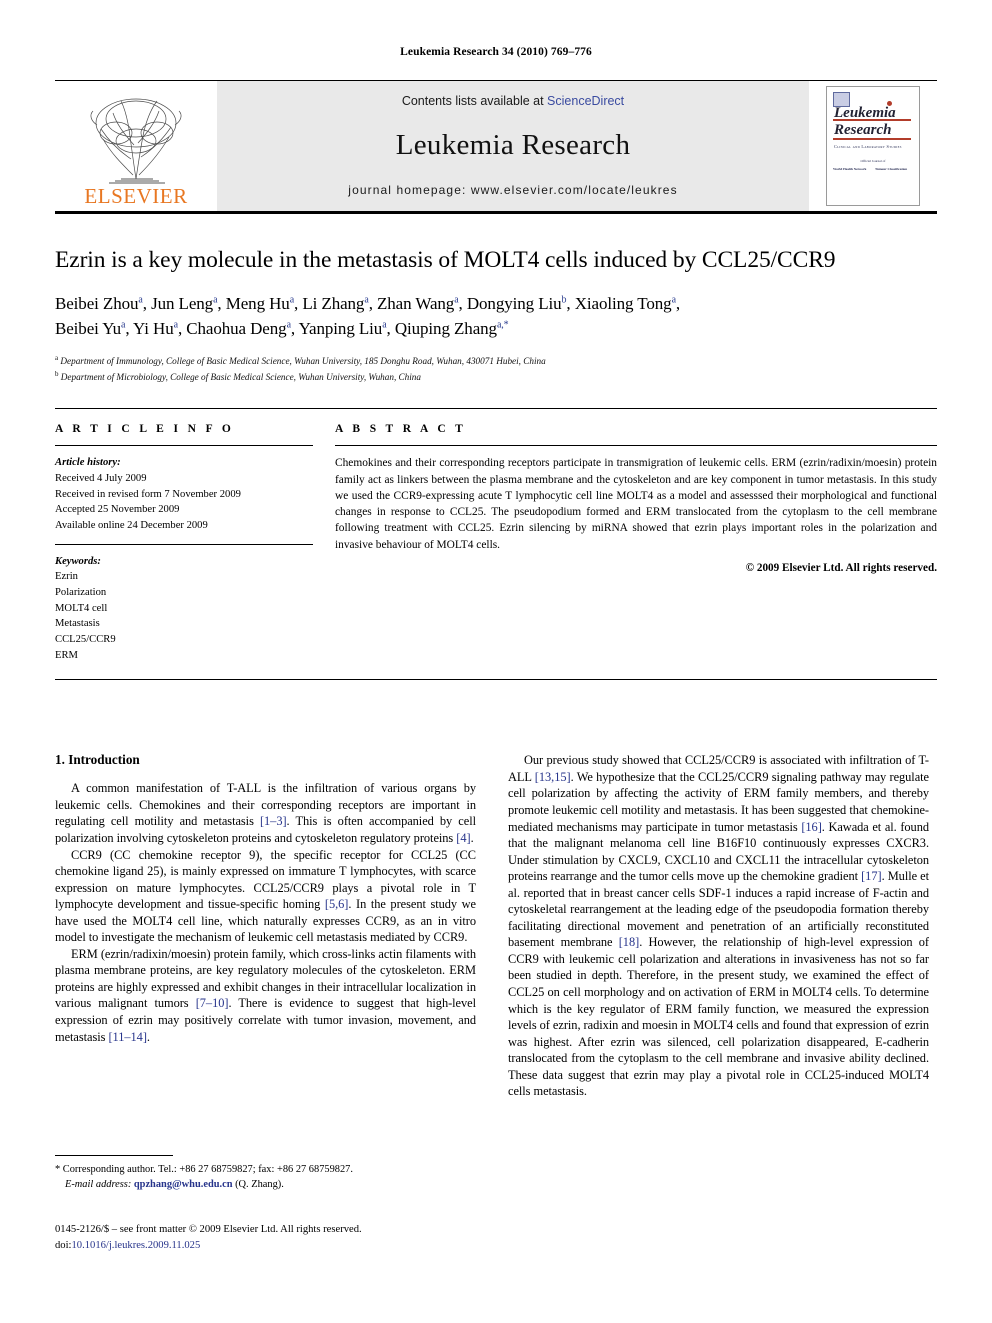  What do you see at coordinates (865, 113) in the screenshot?
I see `cover-title-line1: Leukemia` at bounding box center [865, 113].